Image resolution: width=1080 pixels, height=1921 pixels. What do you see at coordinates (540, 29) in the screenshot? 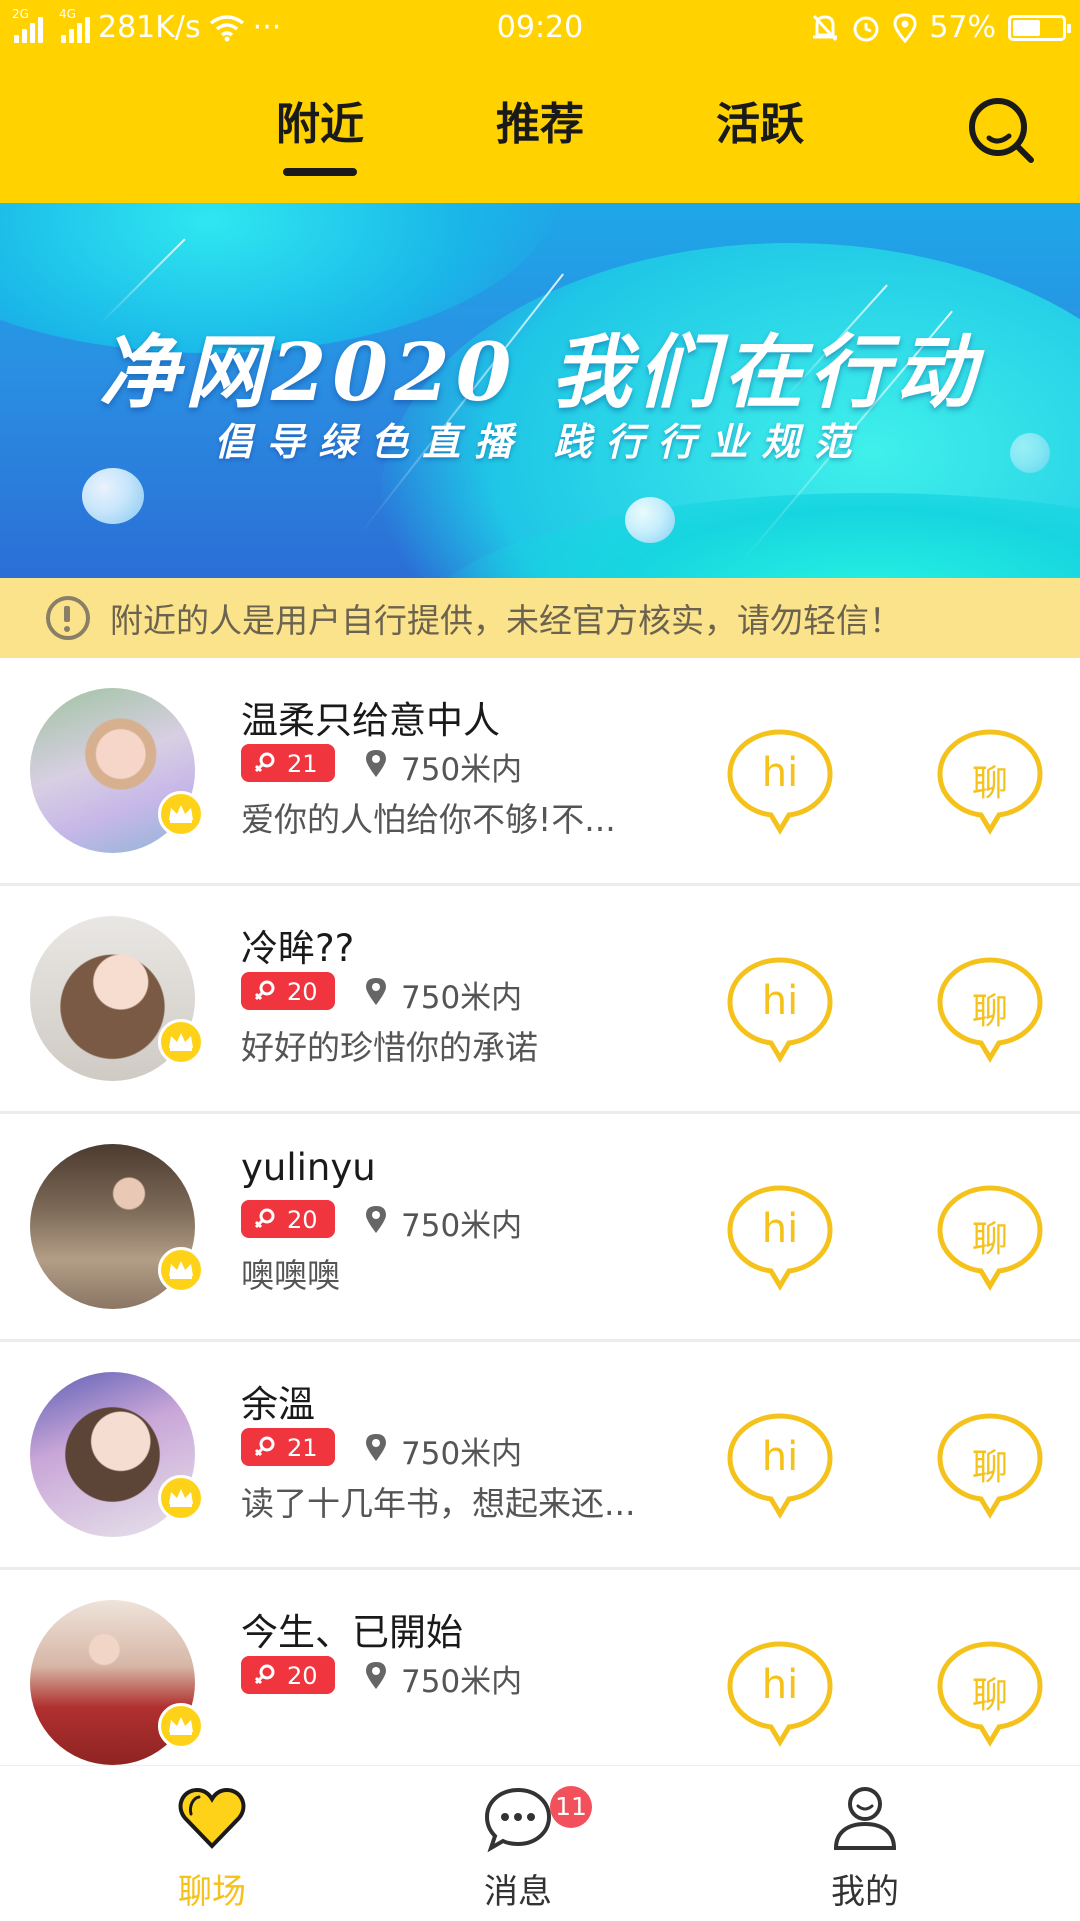
I see `status-bar: 2G 4G 281K/s ··· 09:20 57%` at bounding box center [540, 29].